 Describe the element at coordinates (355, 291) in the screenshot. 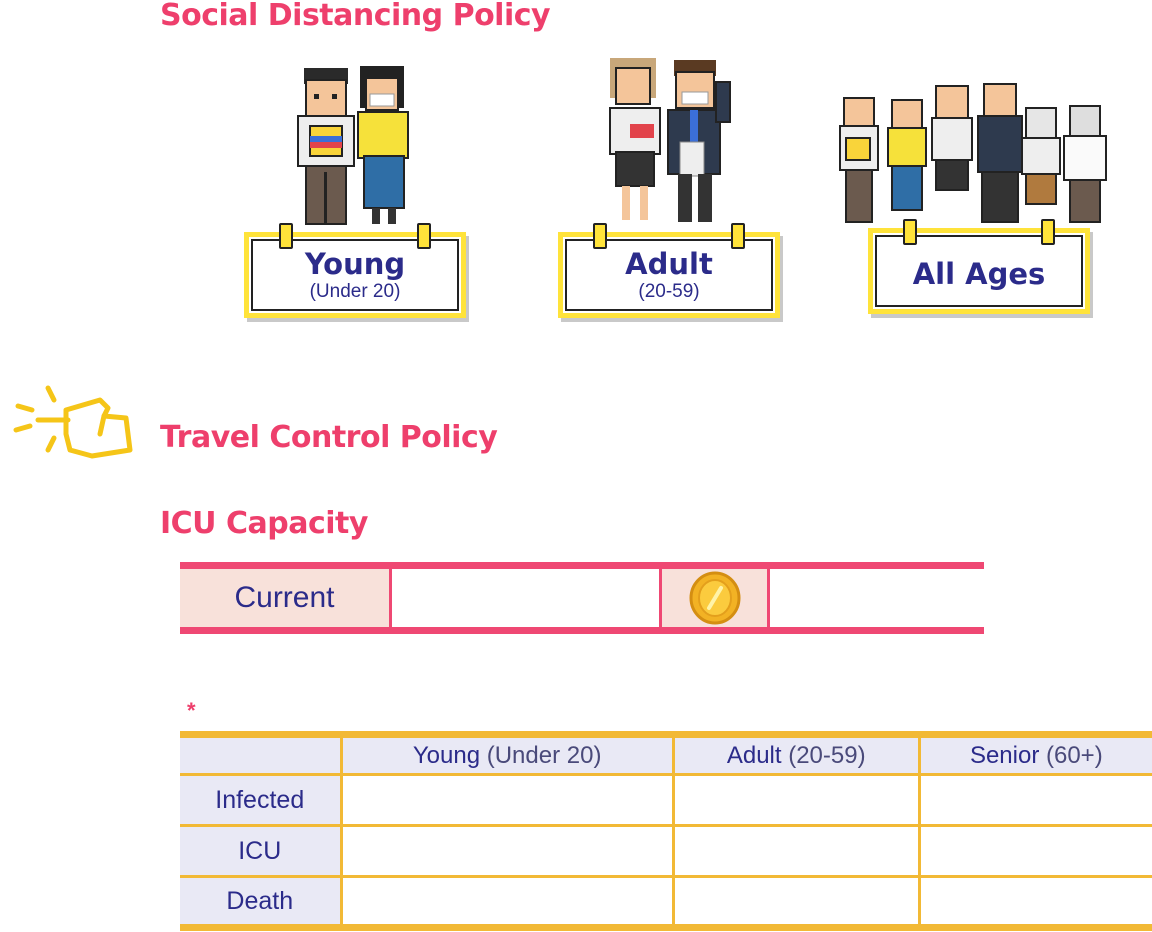

I see `age-group-range: (Under 20)` at that location.